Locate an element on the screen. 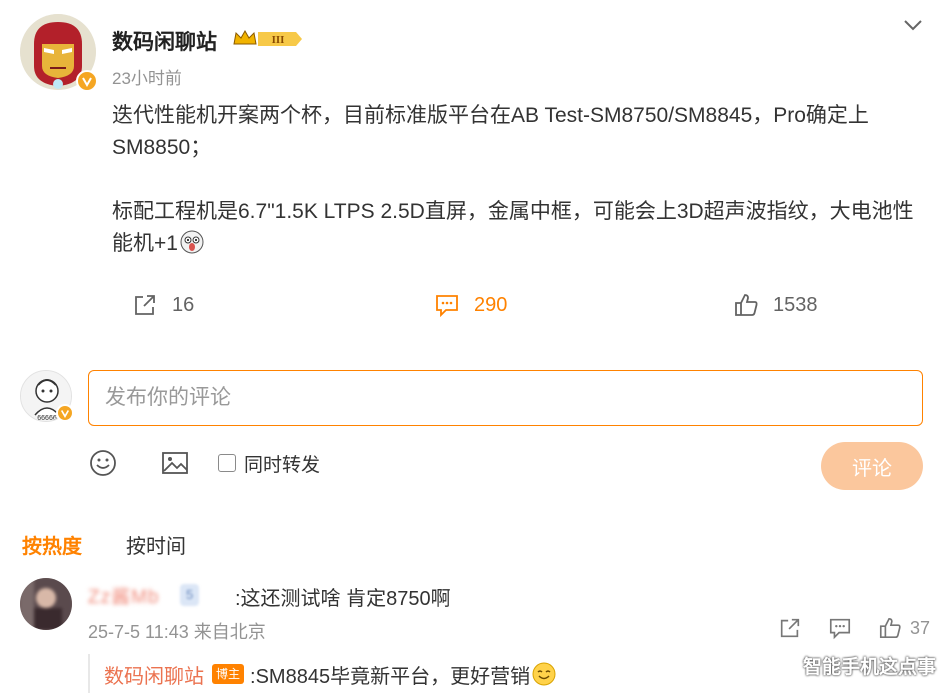 This screenshot has height=693, width=948. commenter-level-badge: 5 is located at coordinates (190, 595).